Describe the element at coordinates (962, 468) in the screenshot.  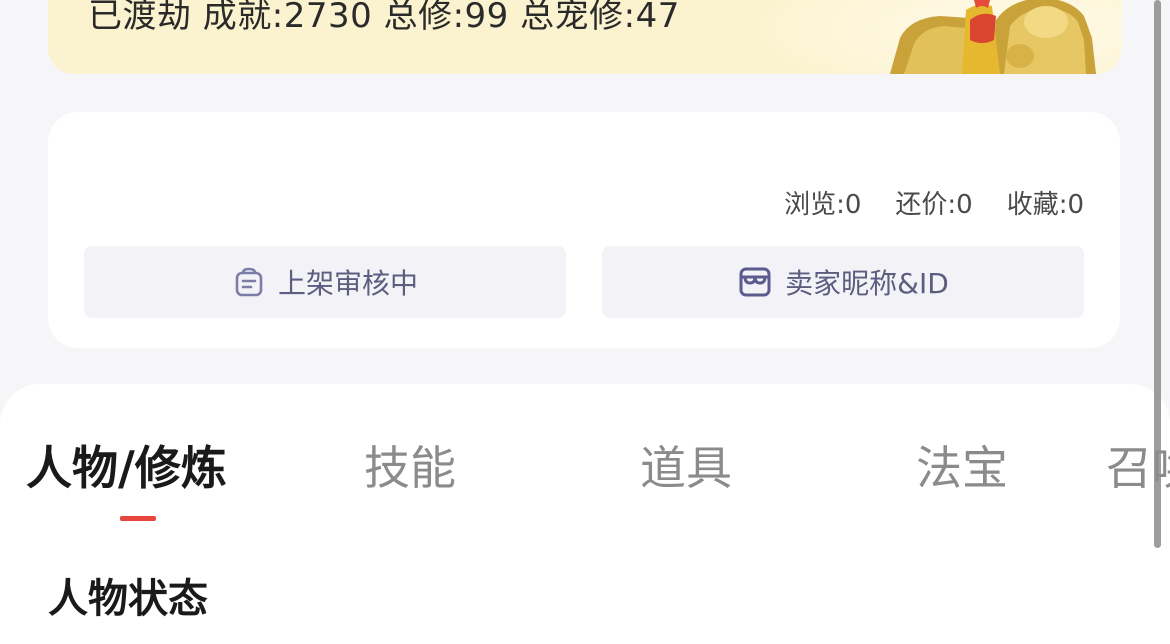
I see `tab-treasures: 法宝` at that location.